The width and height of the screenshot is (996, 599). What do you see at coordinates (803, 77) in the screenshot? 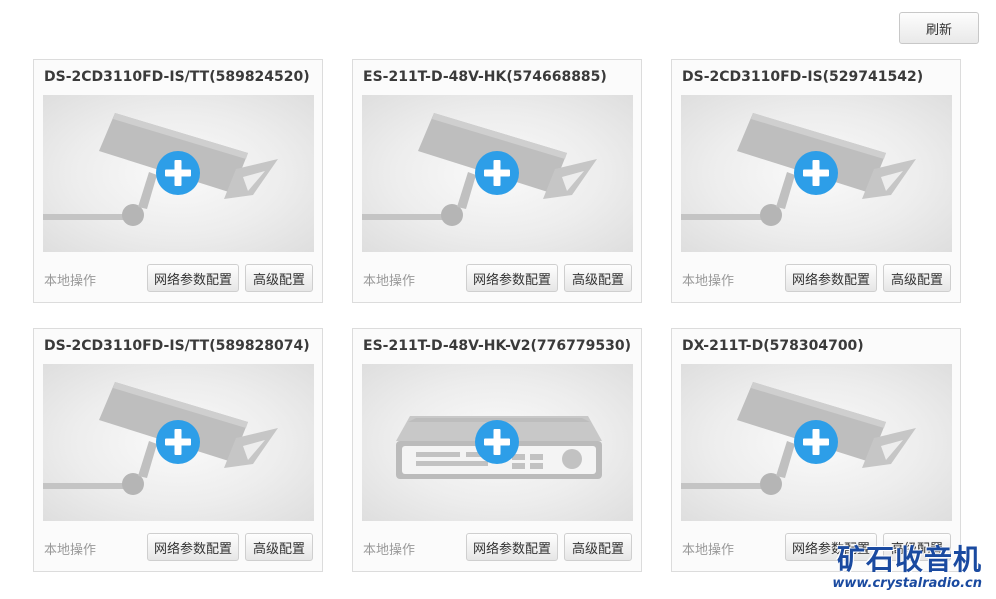
I see `device-title: DS-2CD3110FD-IS(529741542)` at bounding box center [803, 77].